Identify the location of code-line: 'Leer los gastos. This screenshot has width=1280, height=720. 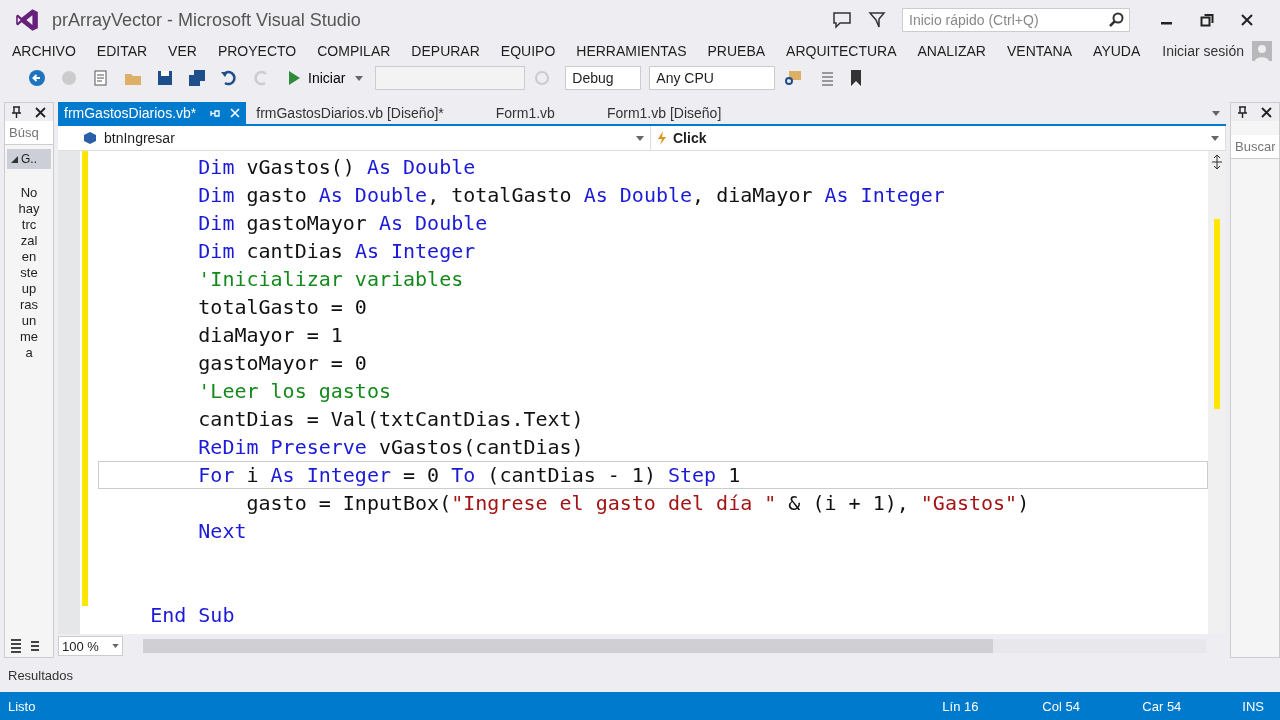
(294, 391).